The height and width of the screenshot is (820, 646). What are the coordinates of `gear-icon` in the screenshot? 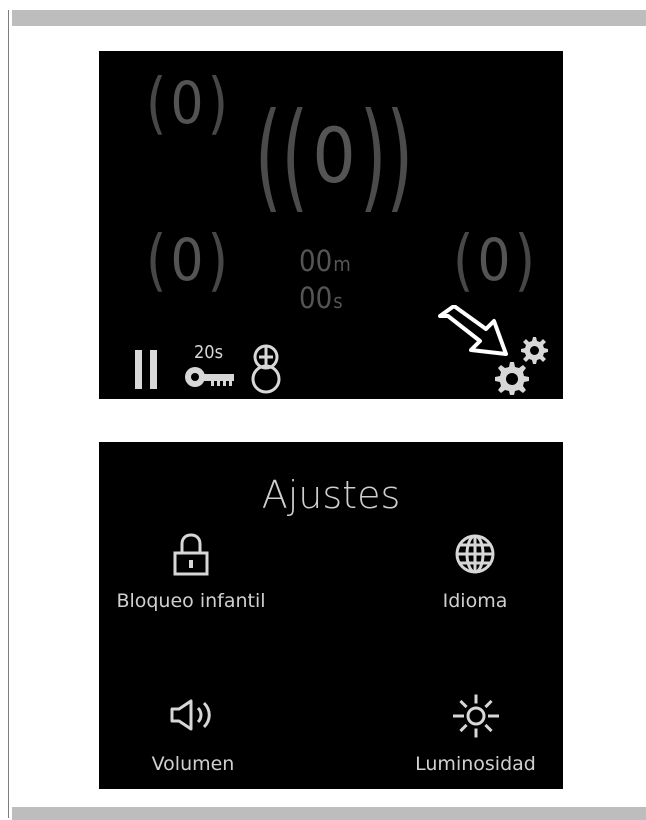 It's located at (519, 366).